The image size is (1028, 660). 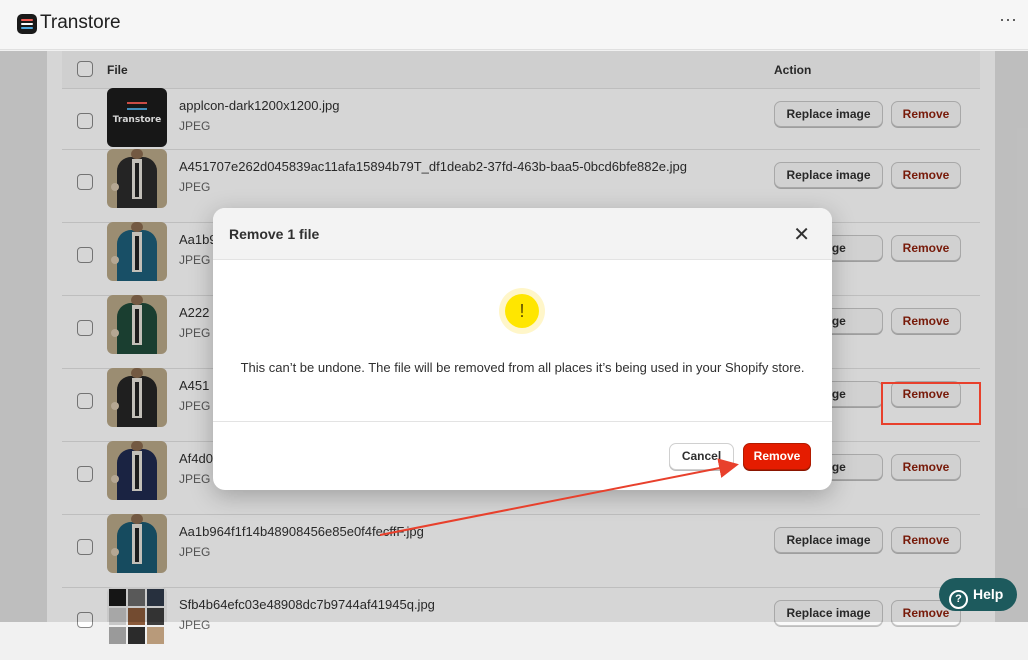 I want to click on help-button: ? Help, so click(x=978, y=594).